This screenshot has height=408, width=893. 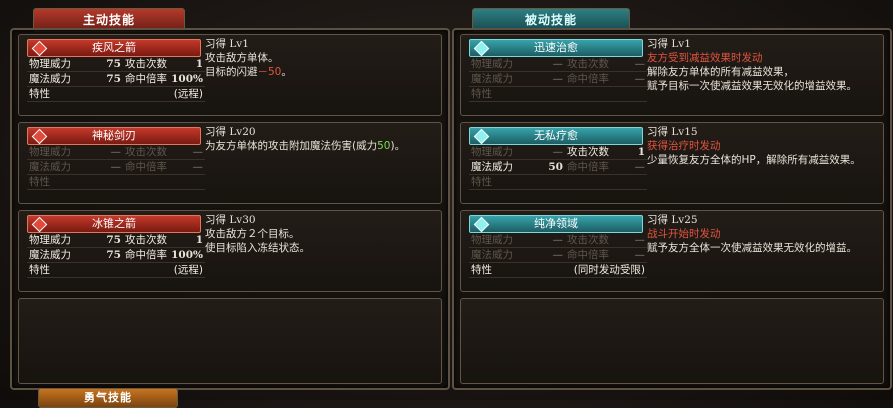 I want to click on skill-name: 冰锥之箭, so click(x=114, y=223).